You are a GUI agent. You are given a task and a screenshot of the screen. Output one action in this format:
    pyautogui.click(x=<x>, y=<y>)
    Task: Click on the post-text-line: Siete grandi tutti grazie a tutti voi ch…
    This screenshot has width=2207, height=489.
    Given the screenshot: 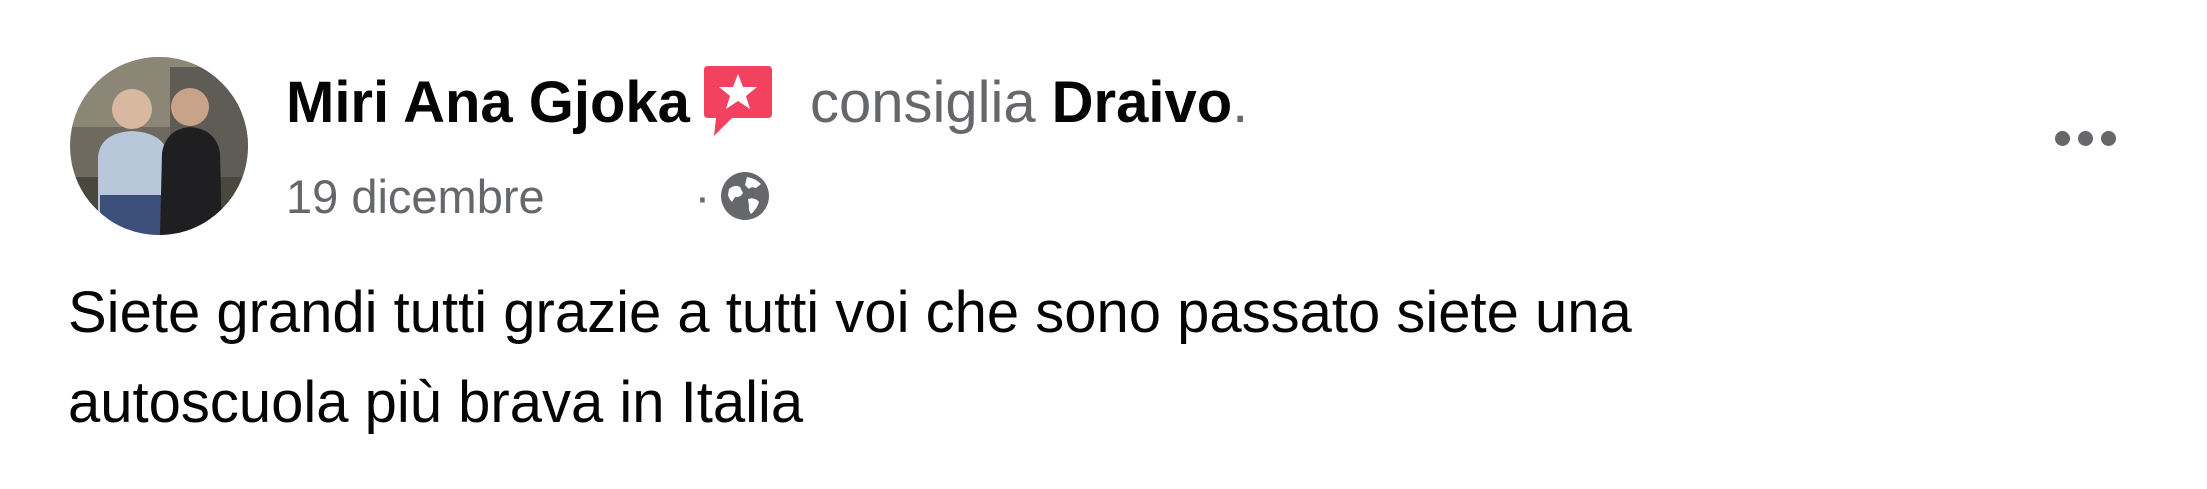 What is the action you would take?
    pyautogui.click(x=850, y=312)
    